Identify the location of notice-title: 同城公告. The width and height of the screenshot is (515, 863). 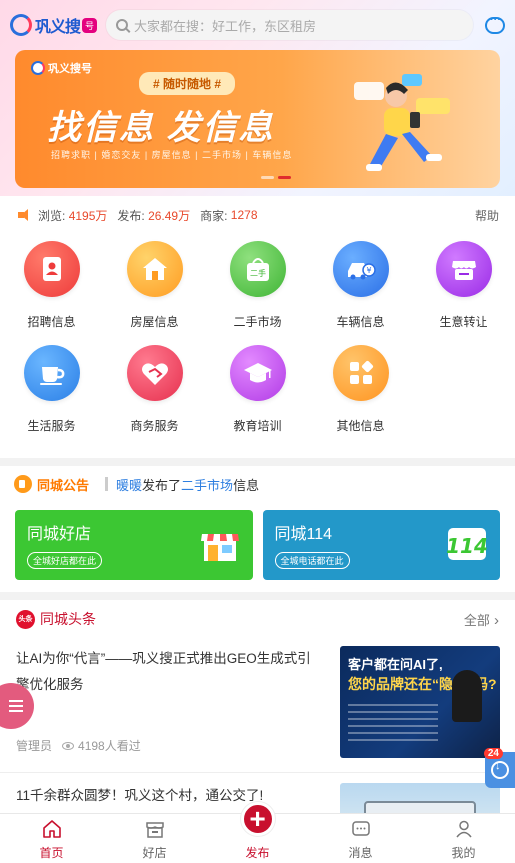
(63, 485).